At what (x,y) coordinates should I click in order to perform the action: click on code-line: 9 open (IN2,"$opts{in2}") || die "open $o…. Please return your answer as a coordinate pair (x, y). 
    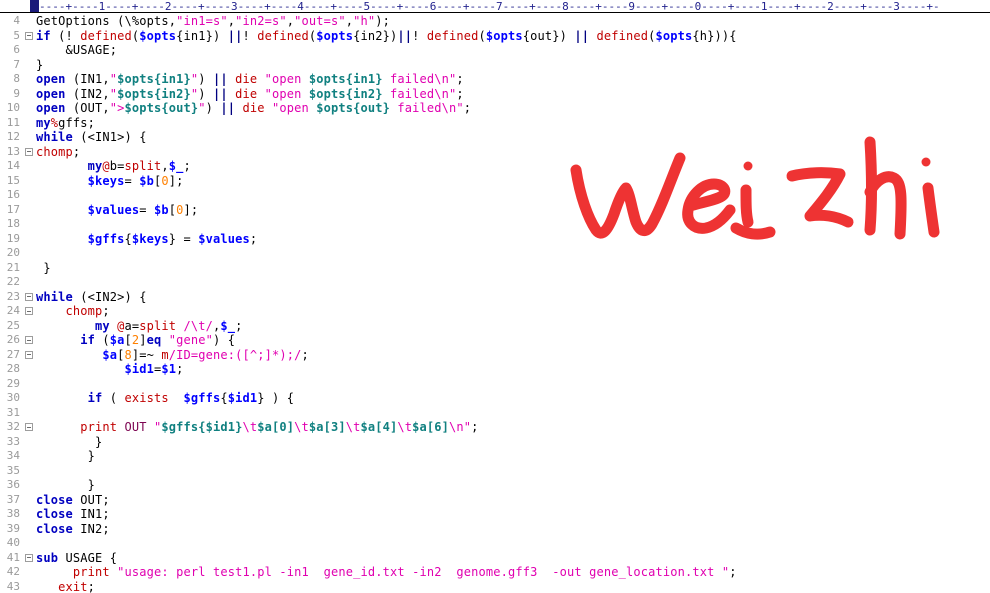
    Looking at the image, I should click on (495, 94).